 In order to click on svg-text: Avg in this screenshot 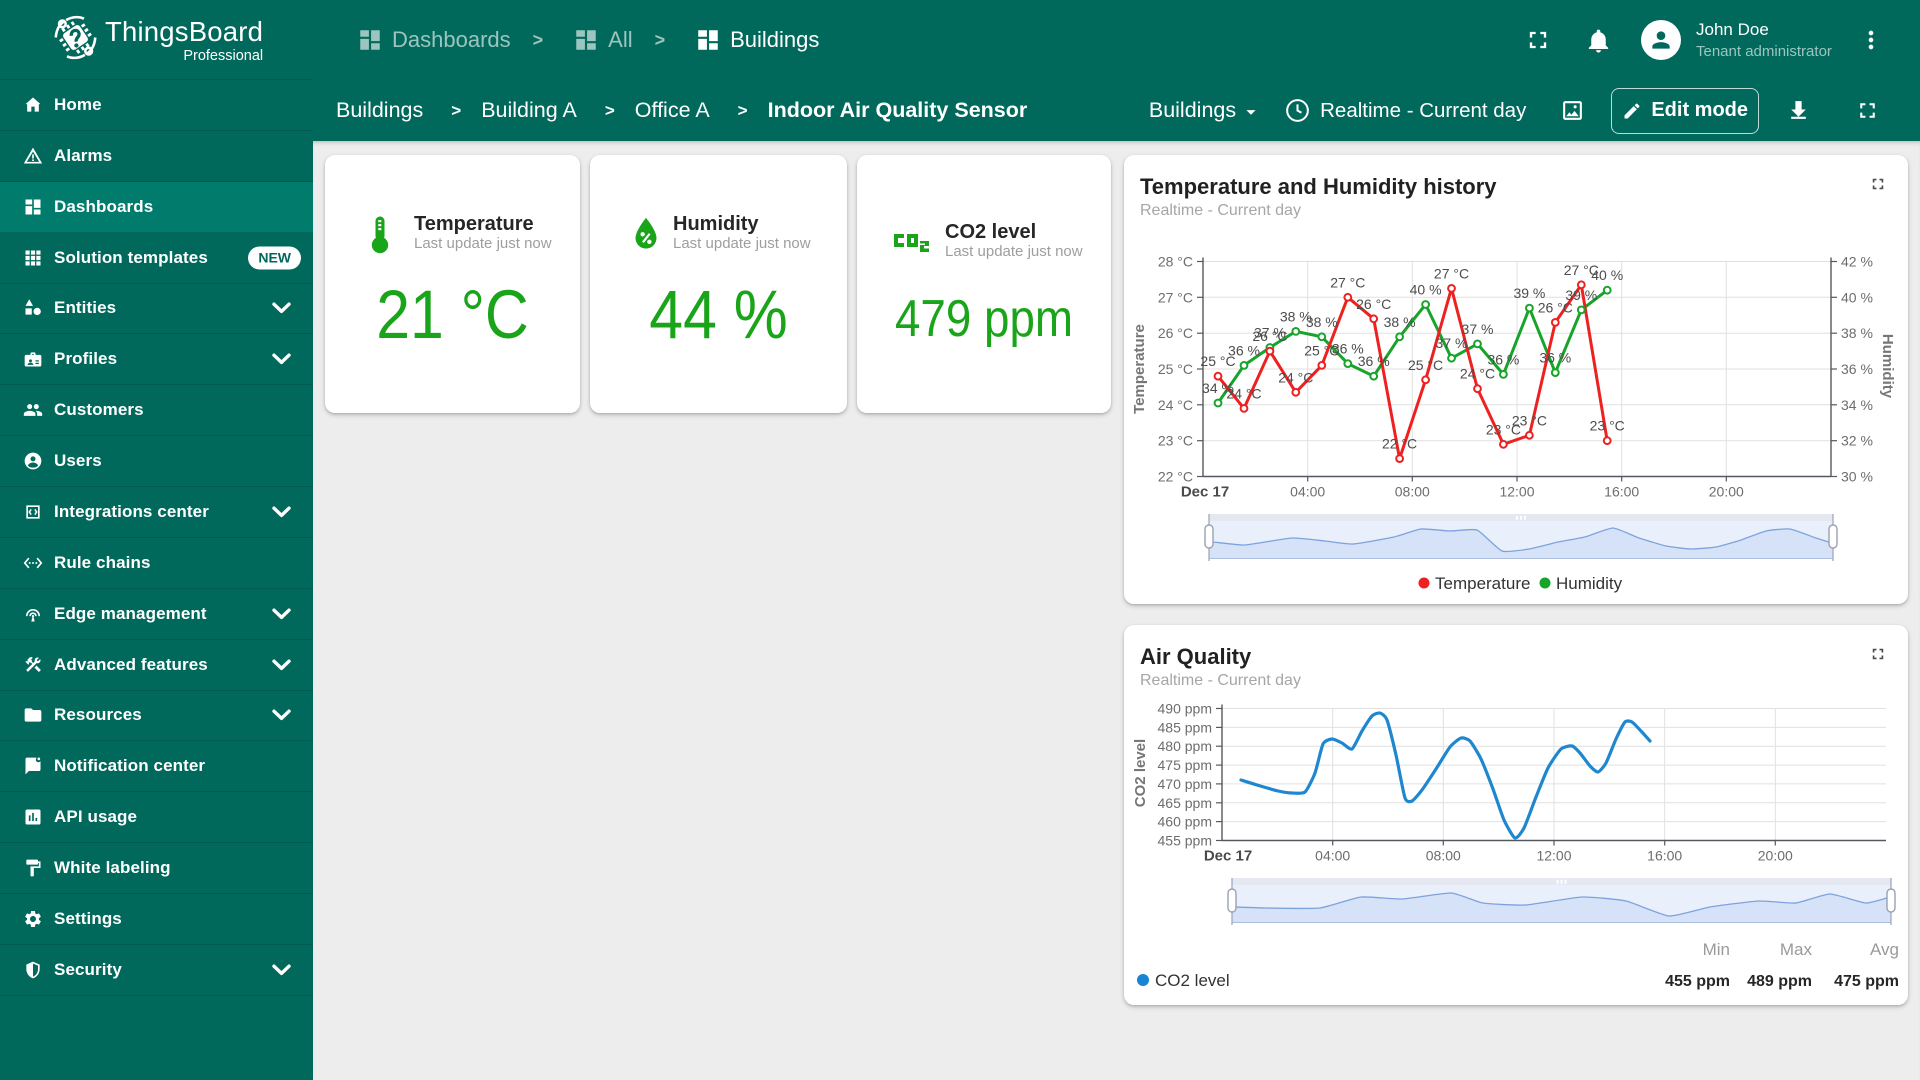, I will do `click(1884, 949)`.